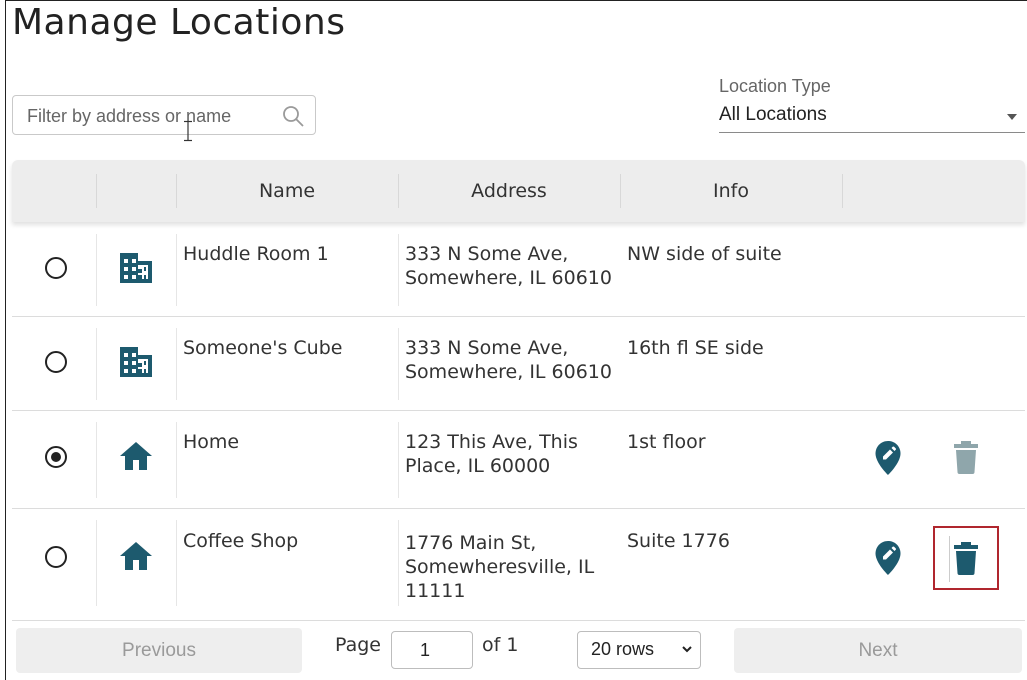 This screenshot has width=1027, height=680. What do you see at coordinates (695, 348) in the screenshot?
I see `location-info: 16th fl SE side` at bounding box center [695, 348].